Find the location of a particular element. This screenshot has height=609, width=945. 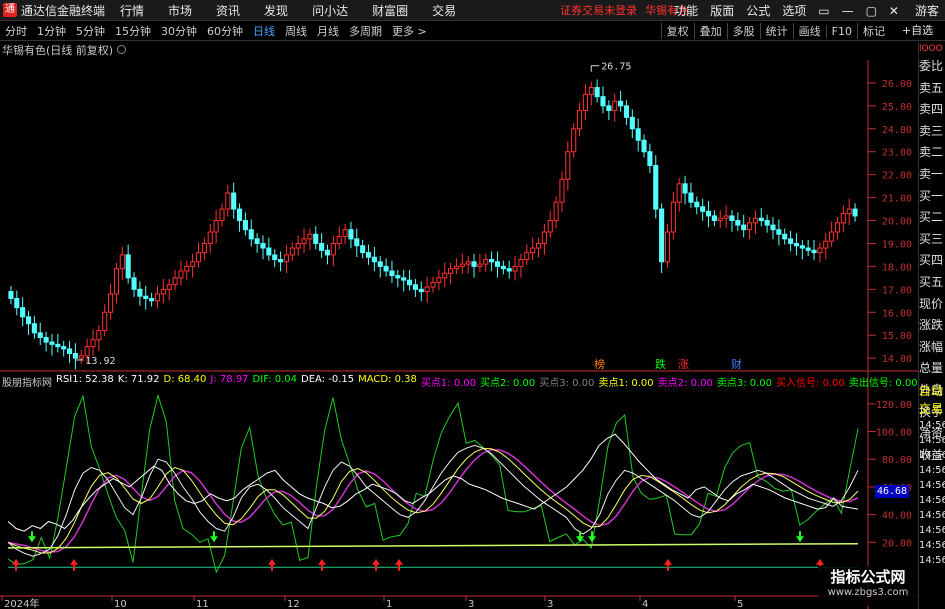

quote-field-10: 买五 is located at coordinates (931, 281).